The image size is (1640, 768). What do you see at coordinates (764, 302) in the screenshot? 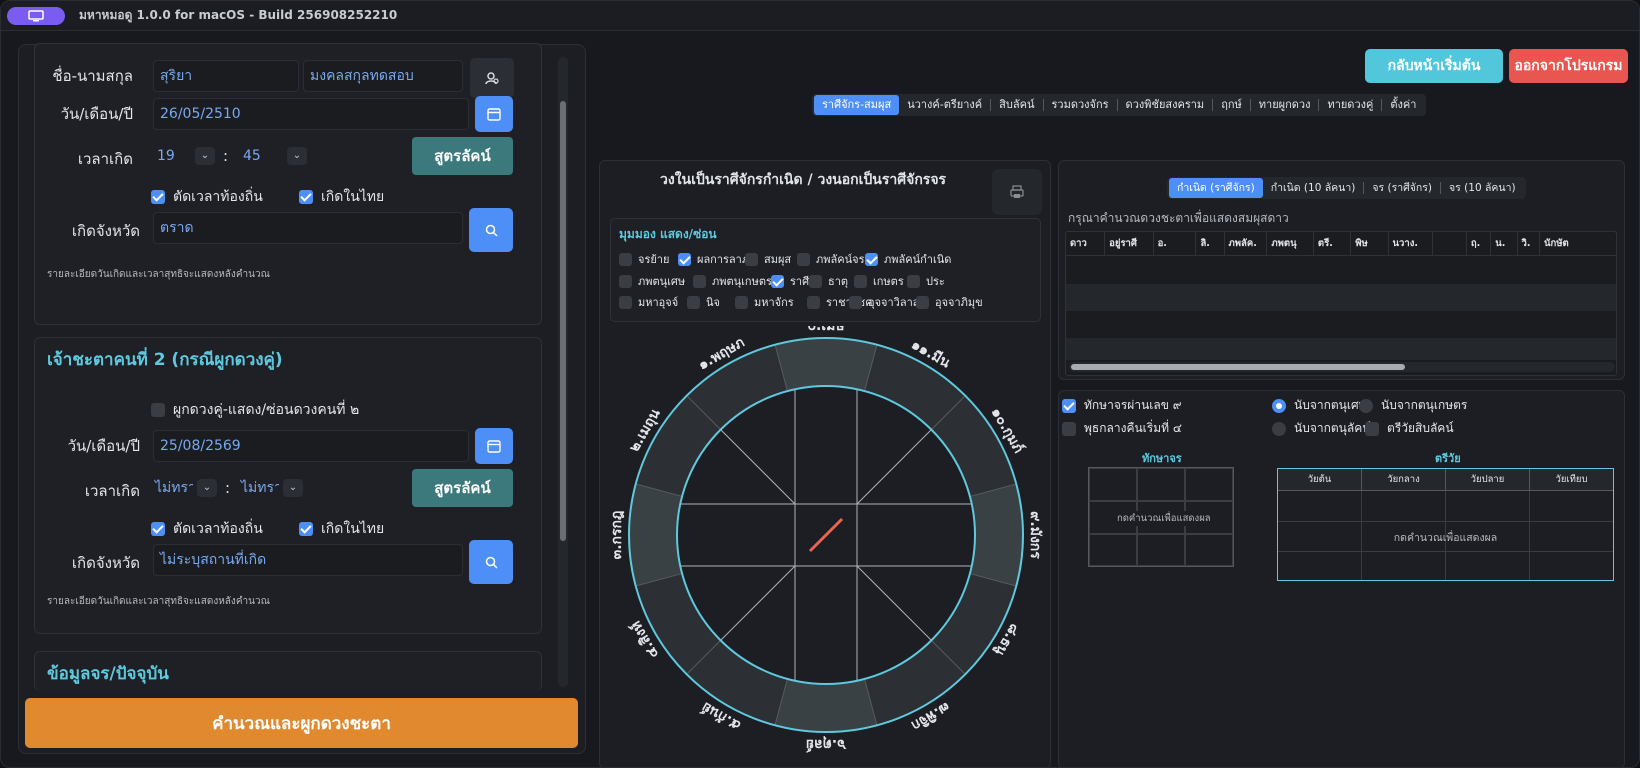
I see `view-option: มหาจักร` at bounding box center [764, 302].